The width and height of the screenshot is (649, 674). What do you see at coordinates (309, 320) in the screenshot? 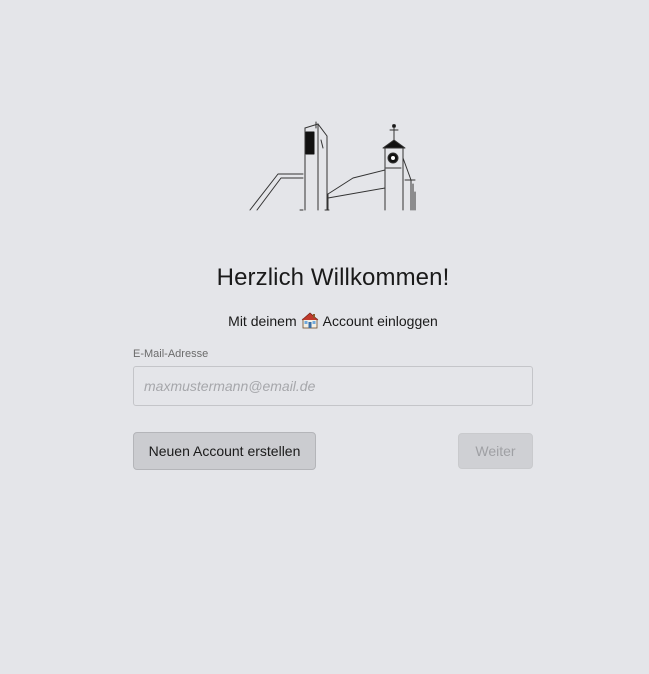
I see `house-icon` at bounding box center [309, 320].